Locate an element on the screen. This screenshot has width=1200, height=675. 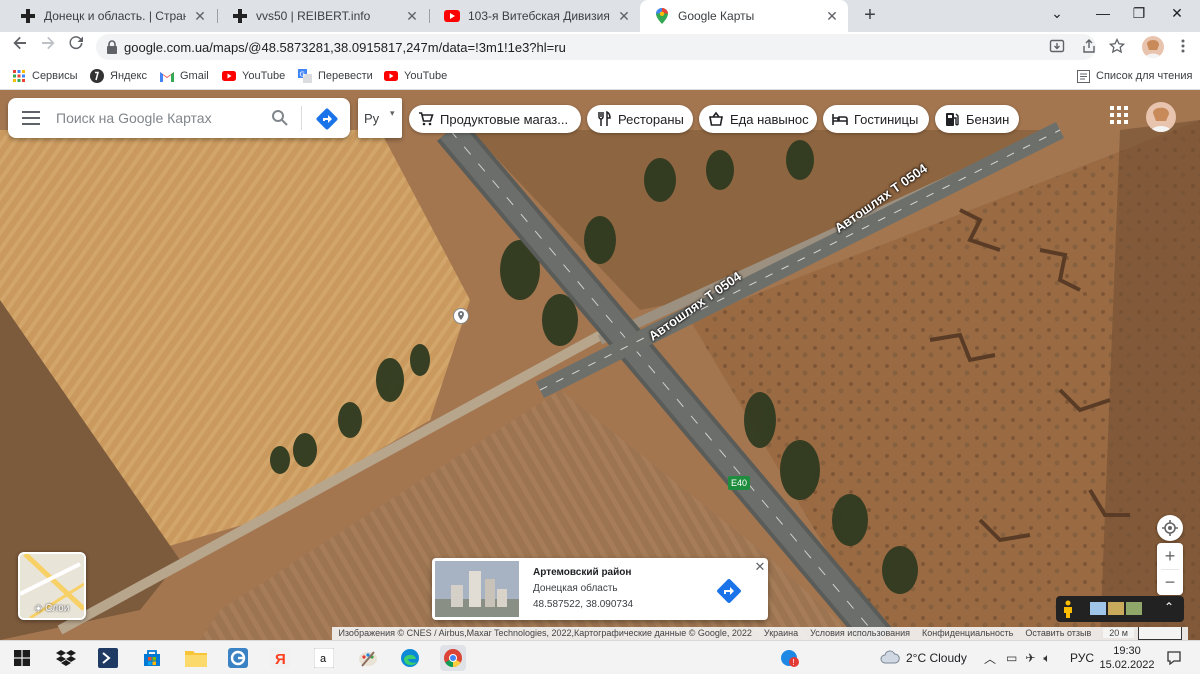
chip-gas: Бензин is located at coordinates (977, 119).